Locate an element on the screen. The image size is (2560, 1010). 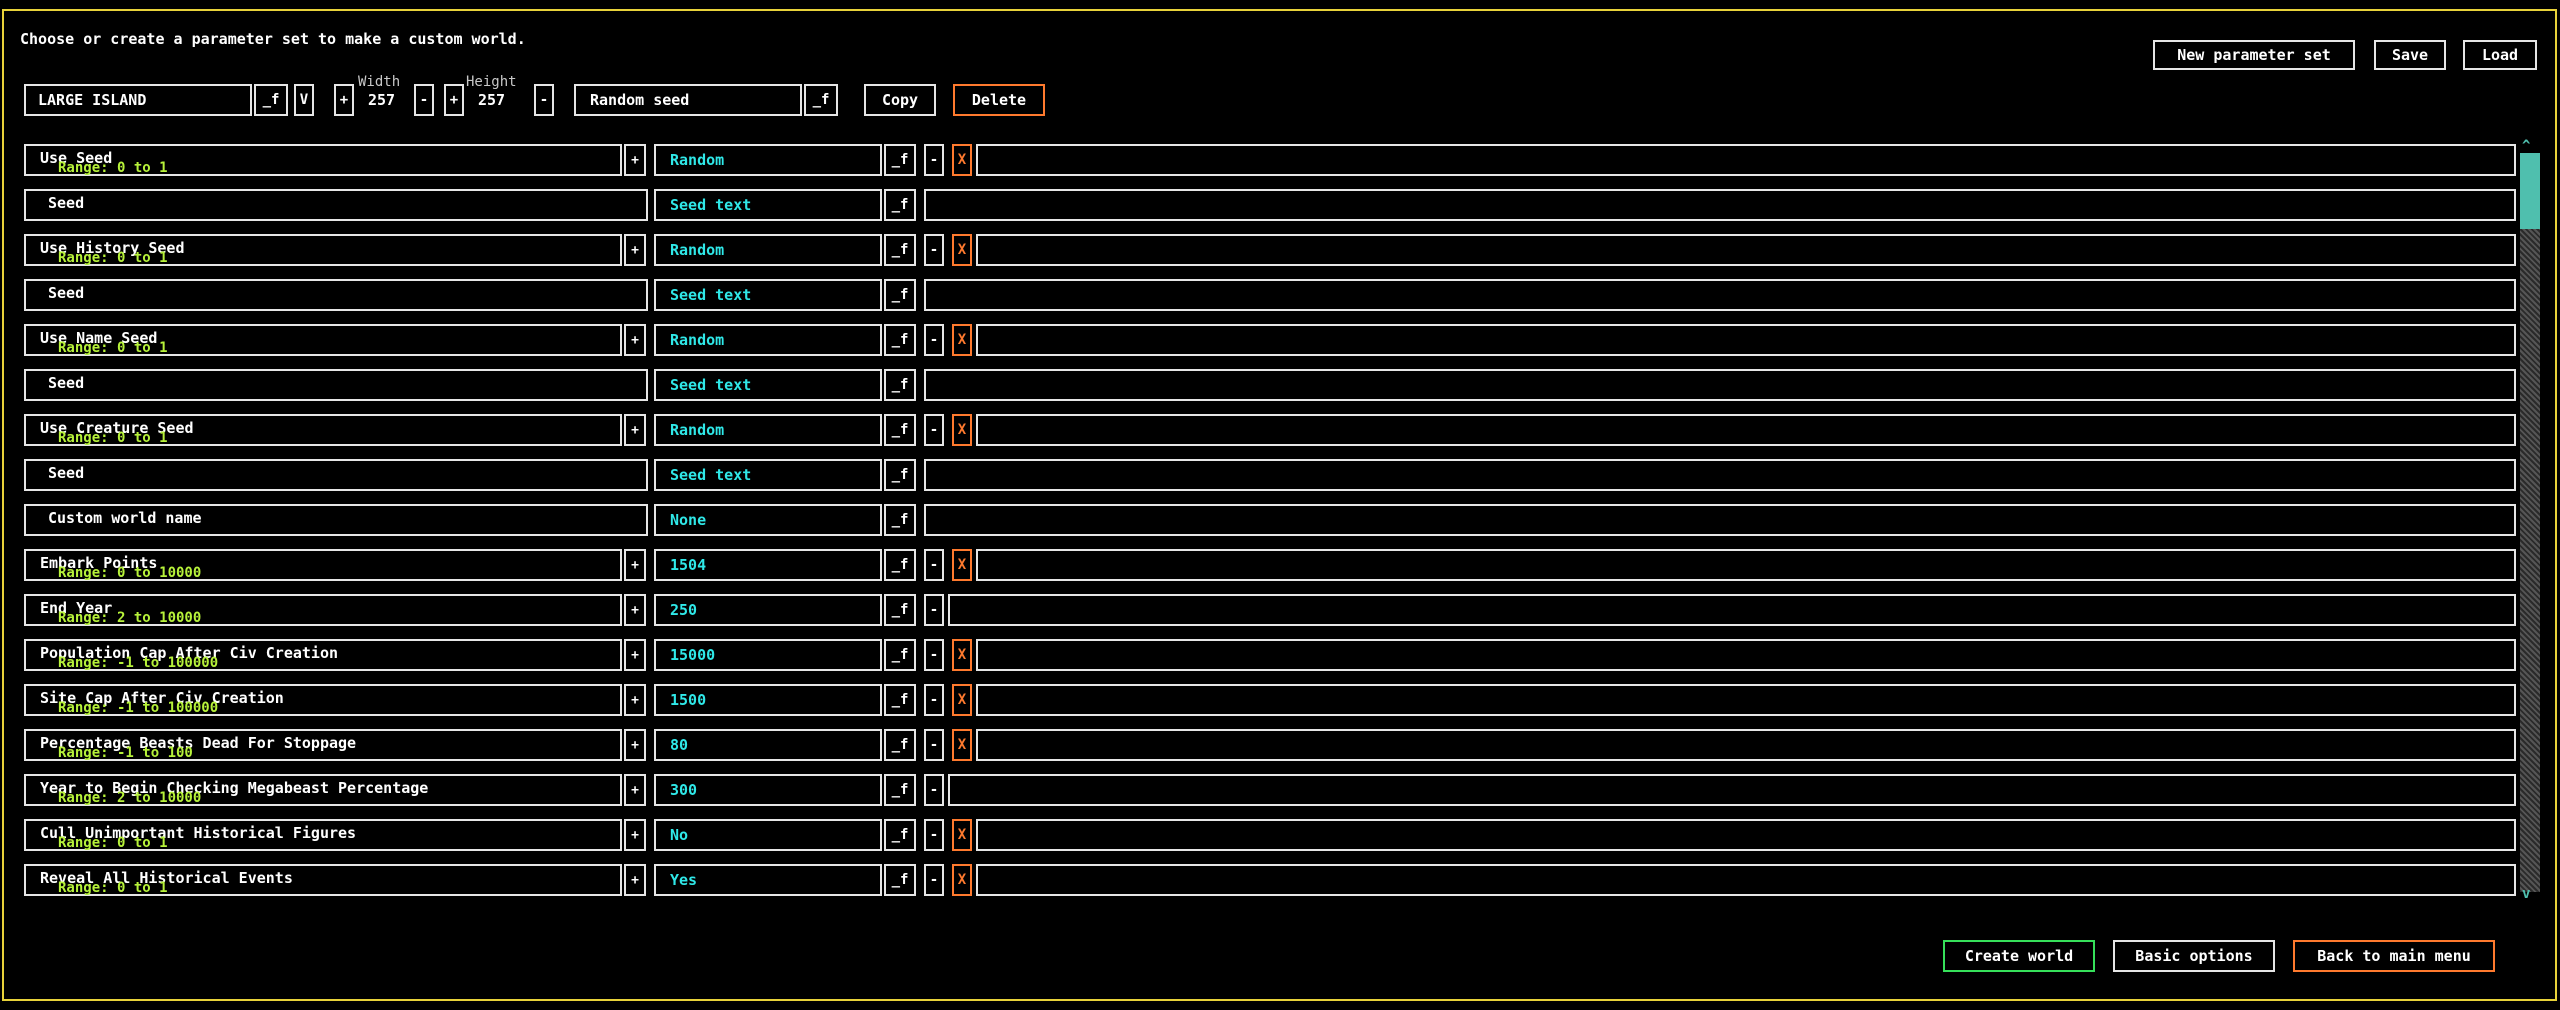
parameter-value-box: 80 is located at coordinates (768, 745).